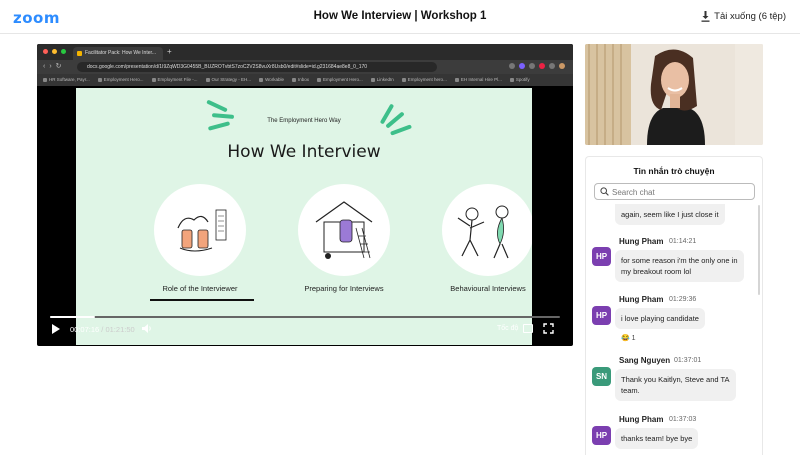 This screenshot has height=455, width=800. What do you see at coordinates (73, 317) in the screenshot?
I see `progress-fill` at bounding box center [73, 317].